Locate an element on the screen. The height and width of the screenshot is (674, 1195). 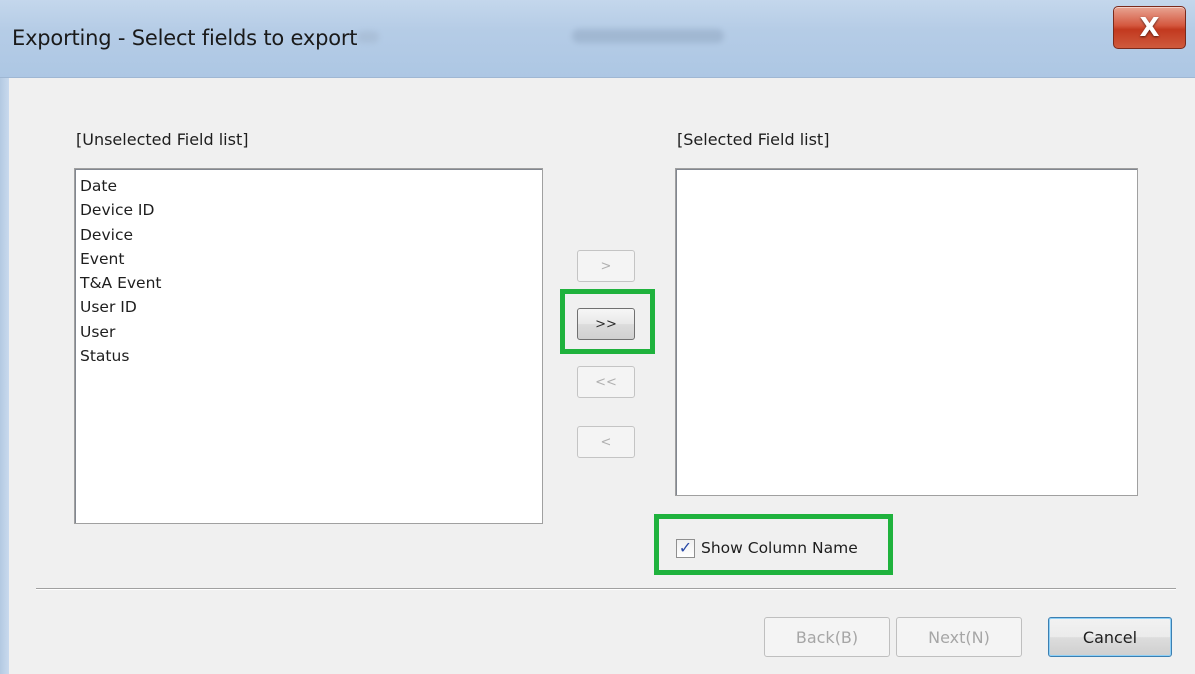
unselected-field-list-label: [Unselected Field list] is located at coordinates (162, 139).